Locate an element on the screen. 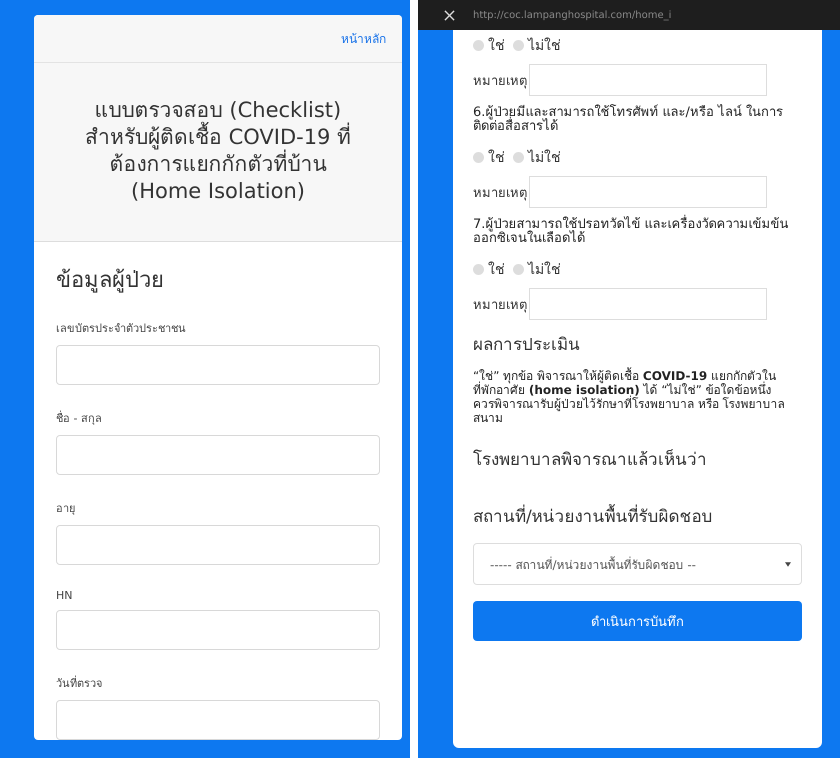 This screenshot has height=758, width=840. field-label: HN is located at coordinates (65, 595).